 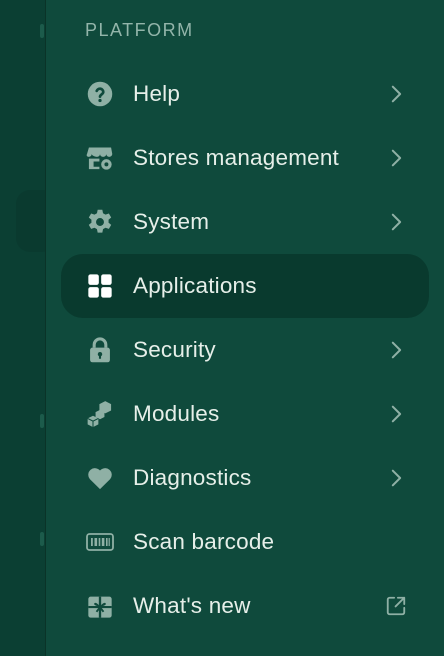 I want to click on heart-icon, so click(x=100, y=478).